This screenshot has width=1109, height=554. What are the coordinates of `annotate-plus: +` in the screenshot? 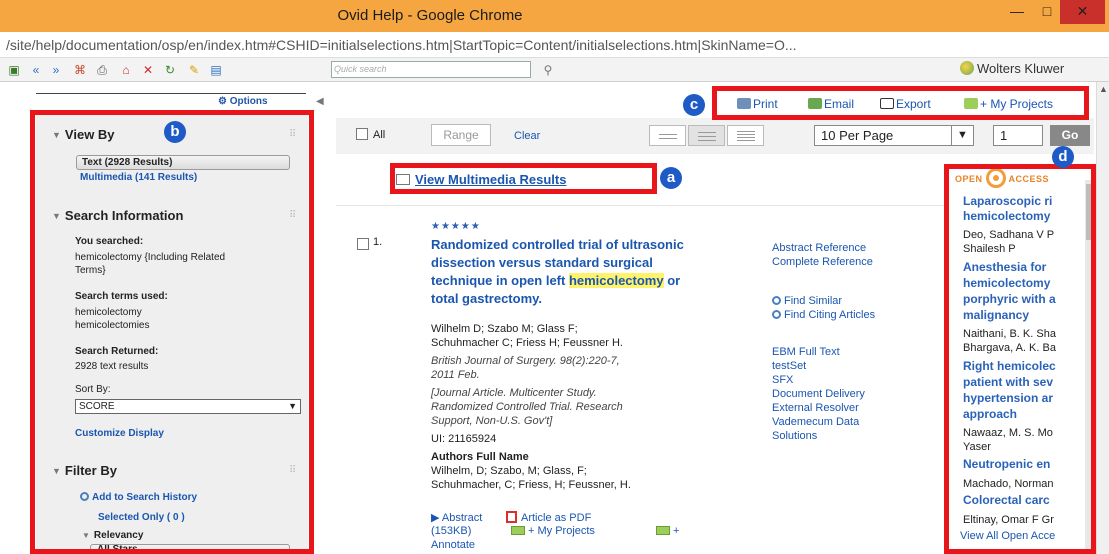 It's located at (676, 531).